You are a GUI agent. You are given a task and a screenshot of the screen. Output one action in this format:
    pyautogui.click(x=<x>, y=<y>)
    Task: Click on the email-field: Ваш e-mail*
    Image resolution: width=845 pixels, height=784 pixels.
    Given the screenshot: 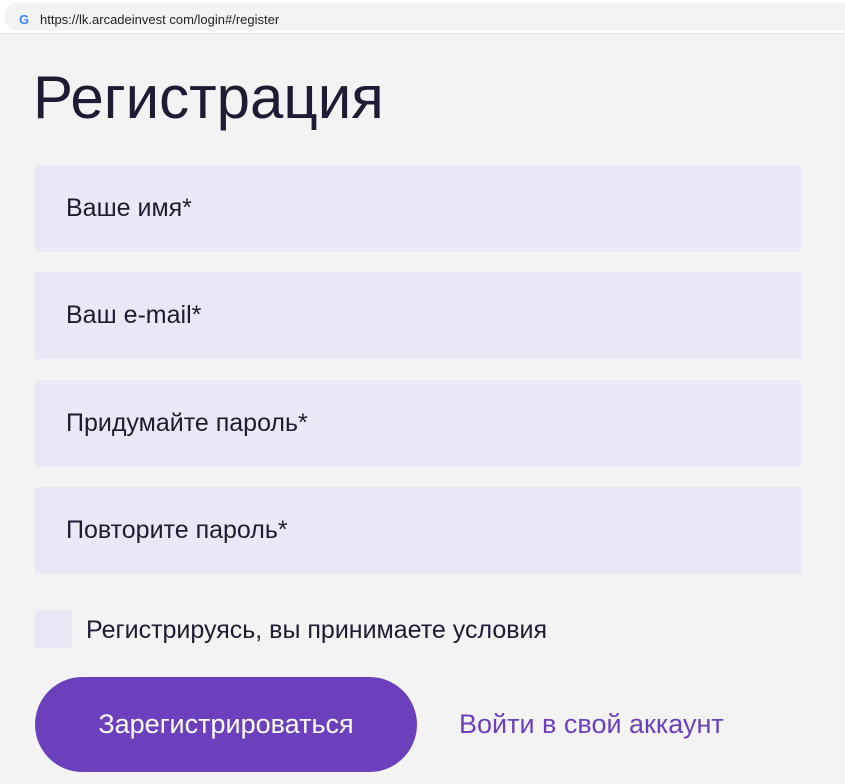 What is the action you would take?
    pyautogui.click(x=418, y=315)
    